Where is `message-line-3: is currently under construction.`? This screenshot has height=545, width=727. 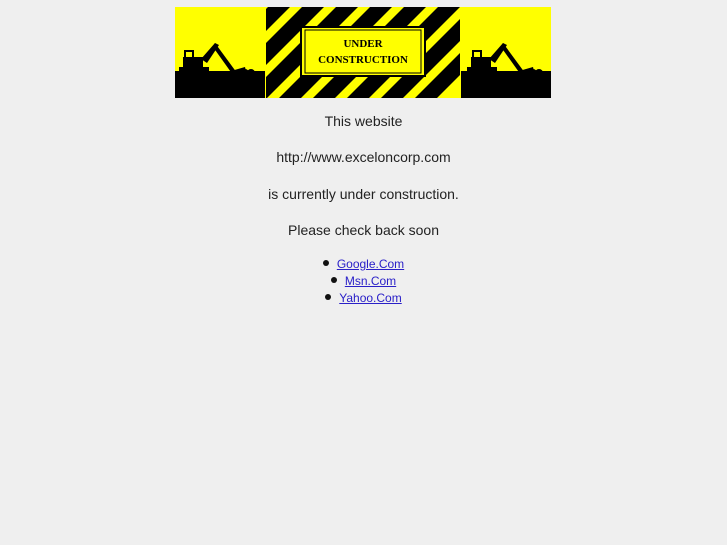
message-line-3: is currently under construction. is located at coordinates (363, 194).